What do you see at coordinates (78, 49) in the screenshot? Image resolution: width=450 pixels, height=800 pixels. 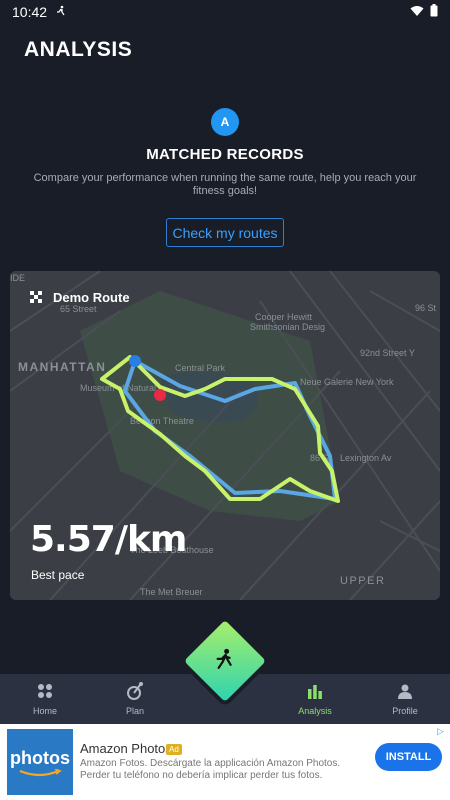 I see `page-title: ANALYSIS` at bounding box center [78, 49].